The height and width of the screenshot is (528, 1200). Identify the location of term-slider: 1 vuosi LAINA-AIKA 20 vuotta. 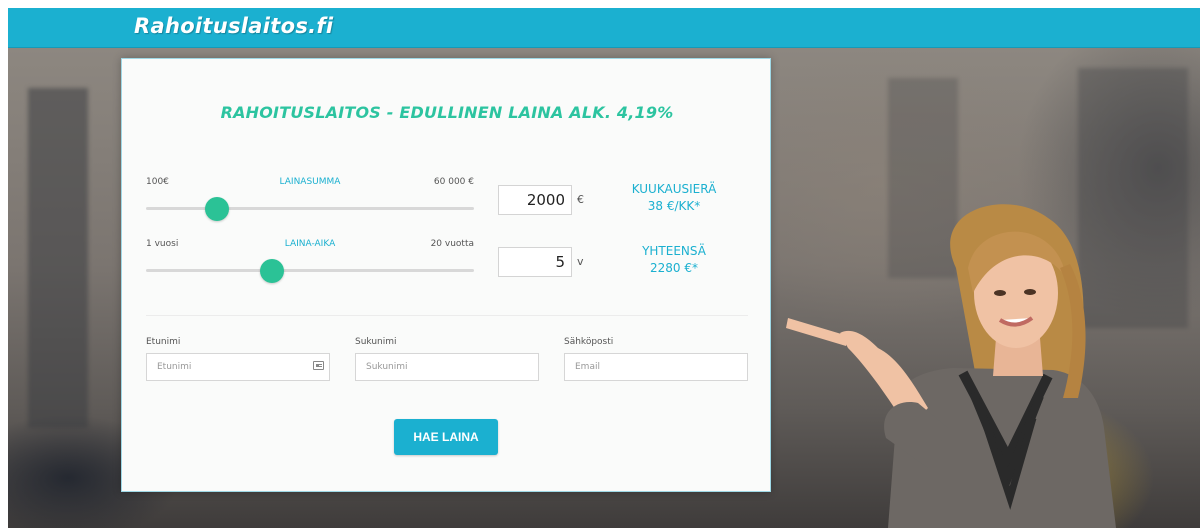
(310, 261).